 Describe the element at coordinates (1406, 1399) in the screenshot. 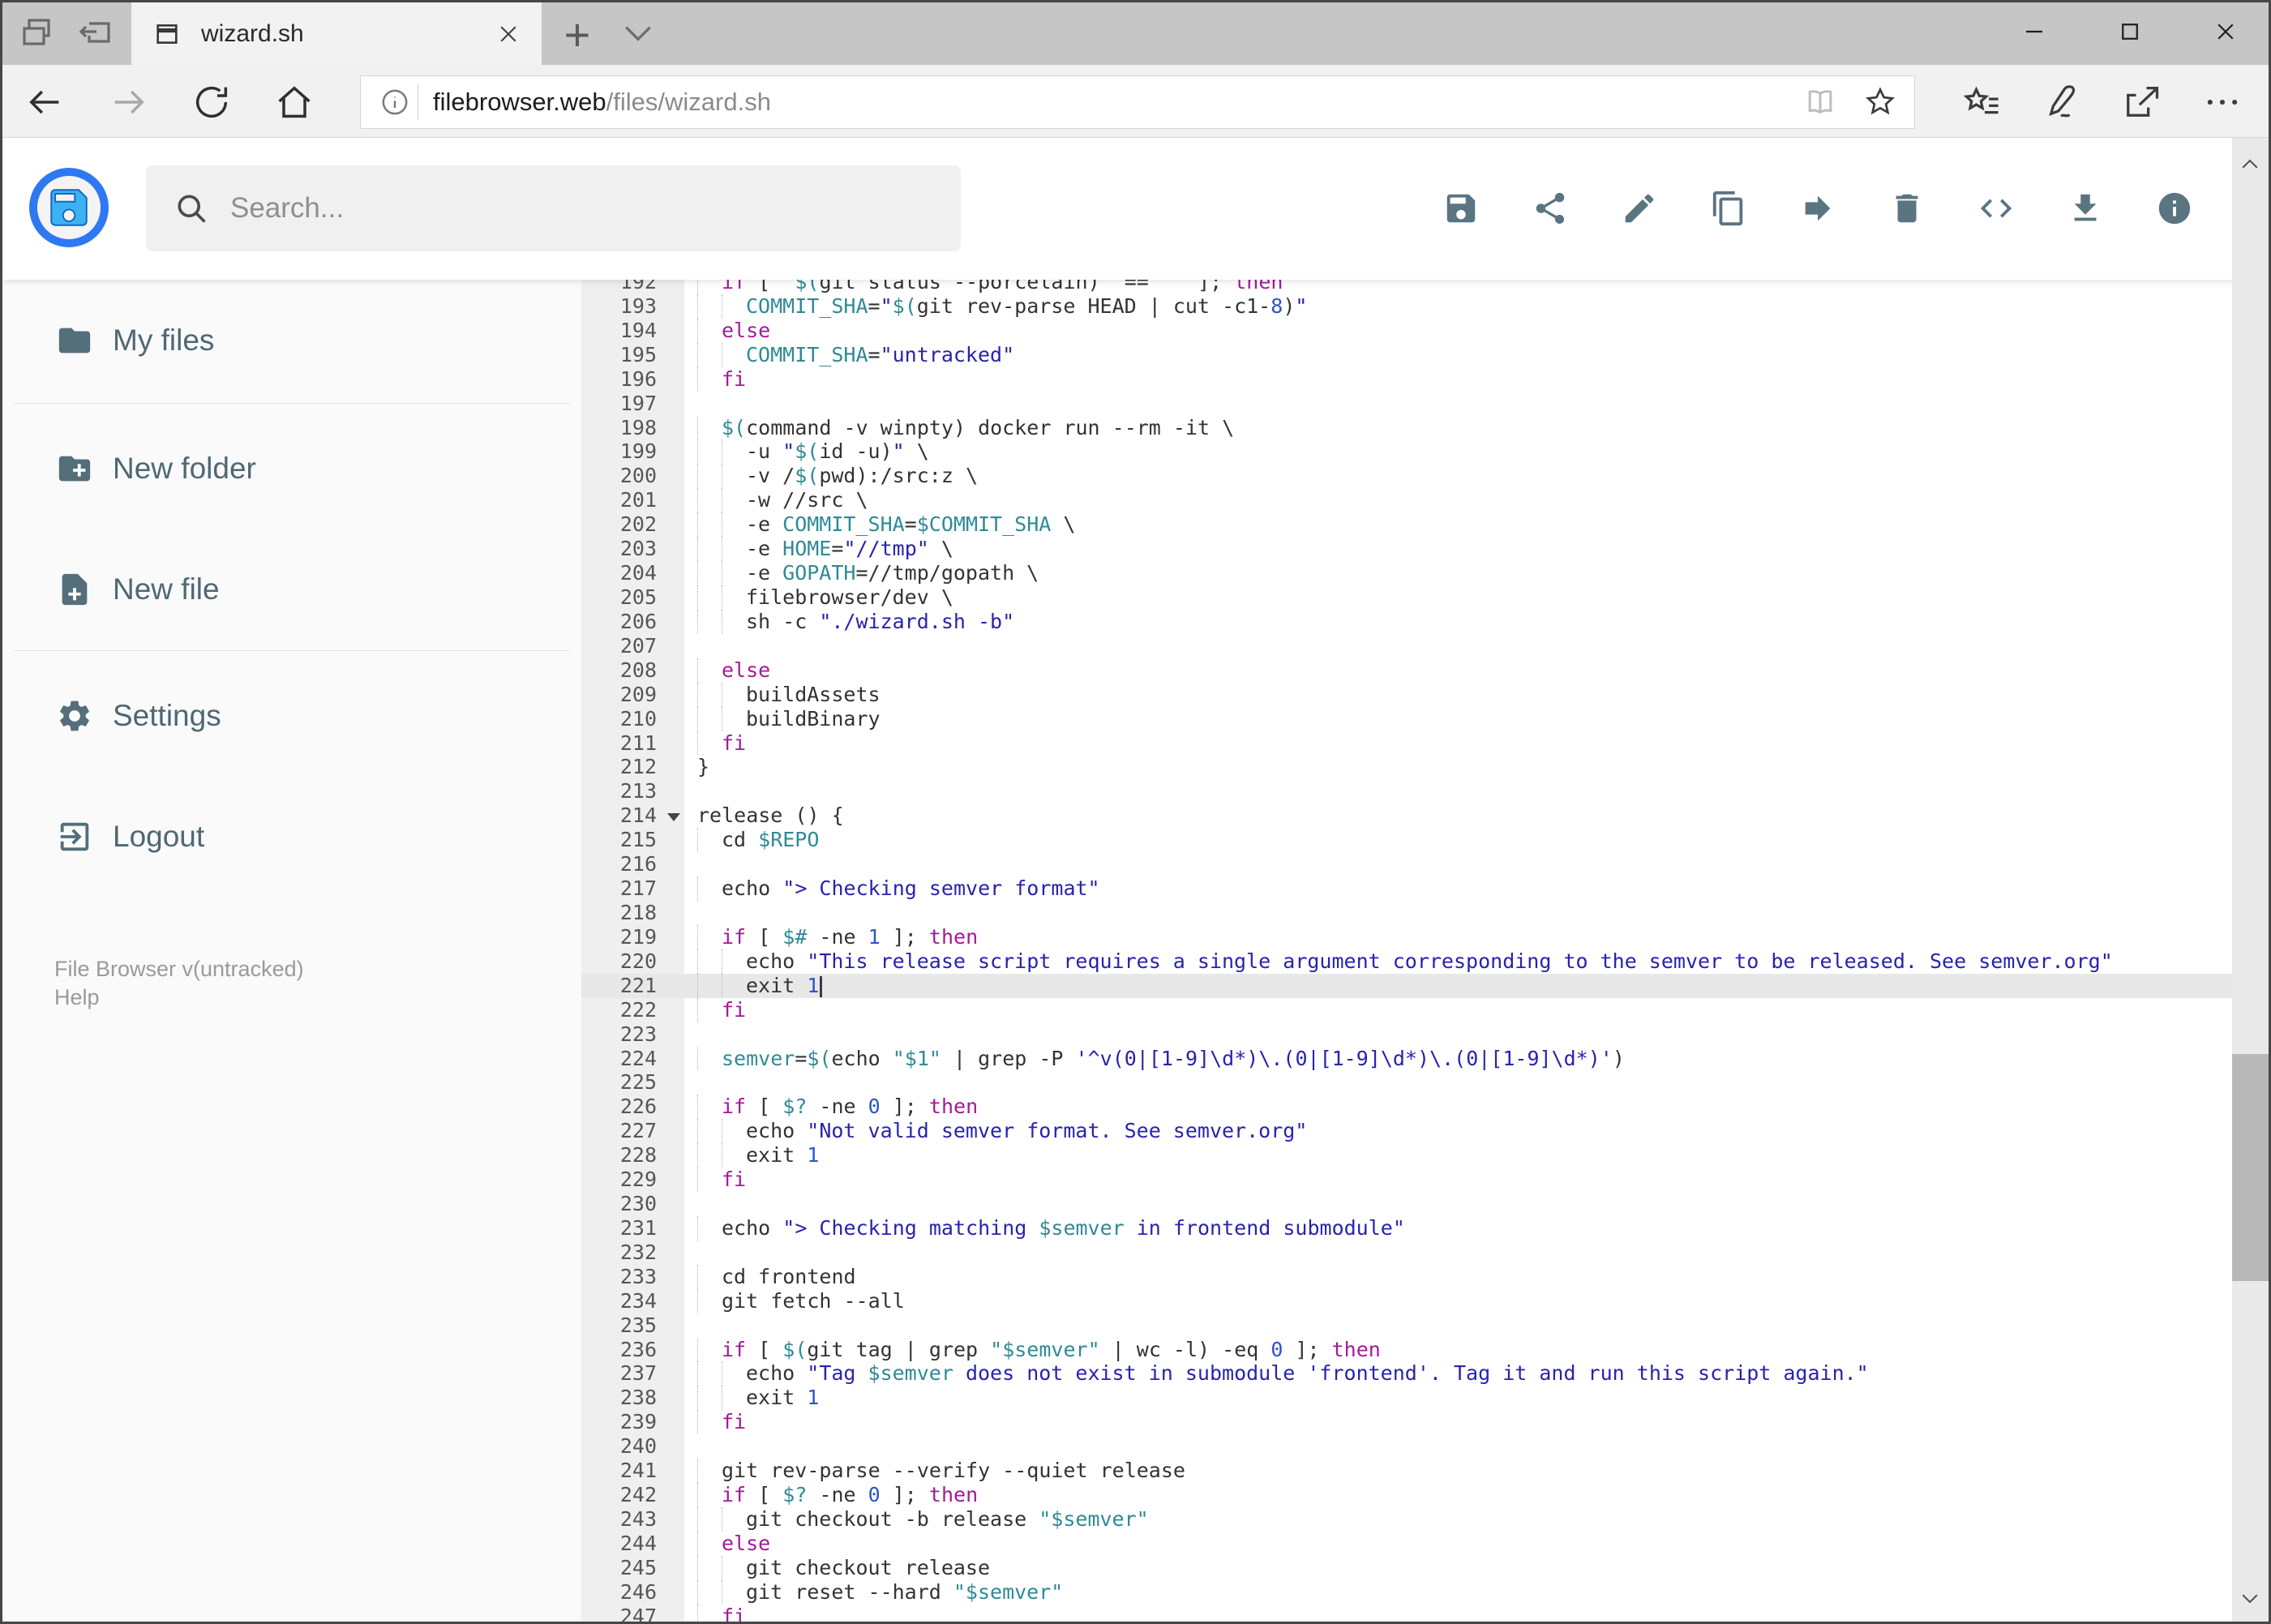

I see `code-line-238: 238 exit 1` at that location.